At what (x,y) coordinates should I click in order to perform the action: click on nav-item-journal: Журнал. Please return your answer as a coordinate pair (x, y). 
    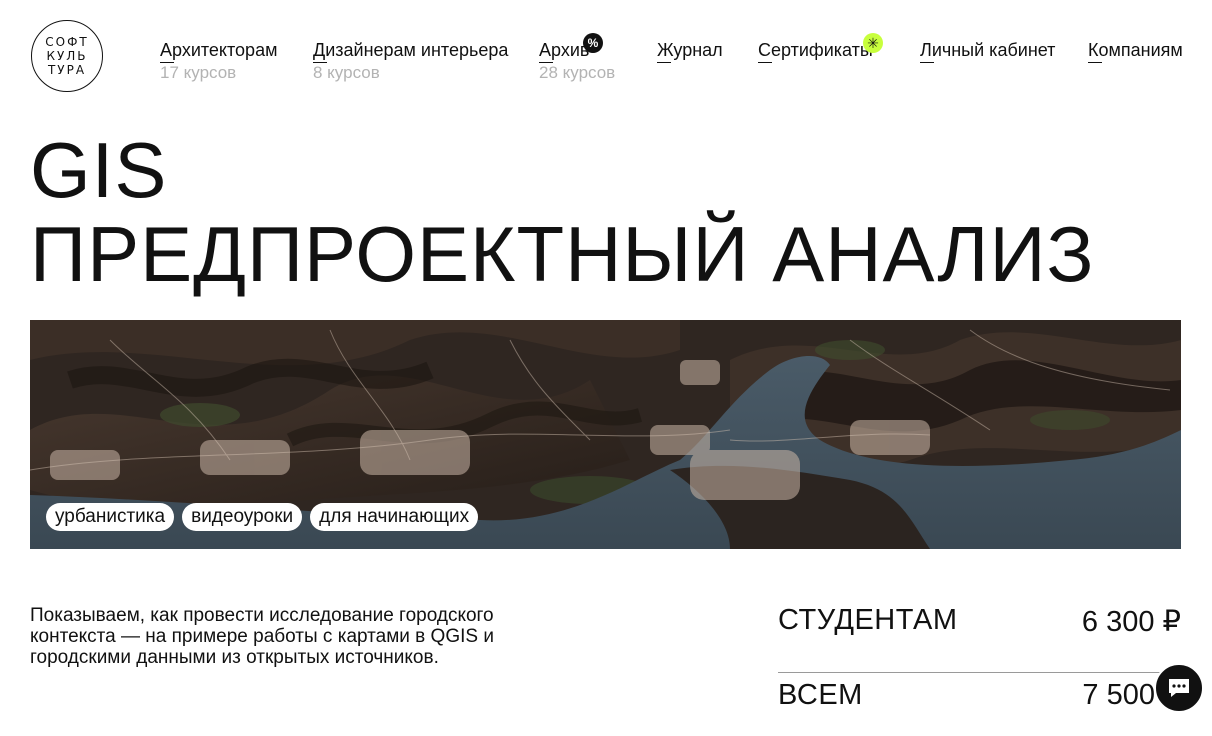
    Looking at the image, I should click on (690, 51).